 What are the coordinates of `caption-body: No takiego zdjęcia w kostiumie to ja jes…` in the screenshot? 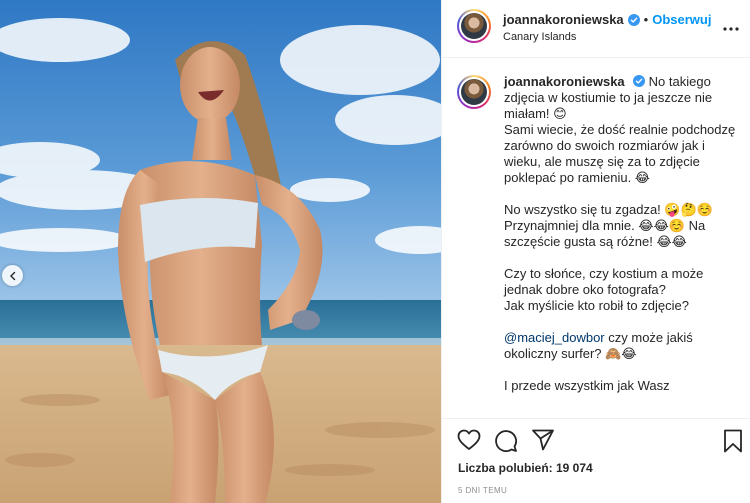 It's located at (620, 193).